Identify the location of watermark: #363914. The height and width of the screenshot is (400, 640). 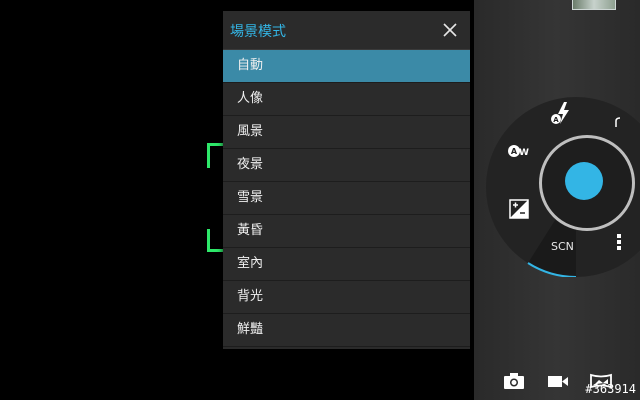
(610, 389).